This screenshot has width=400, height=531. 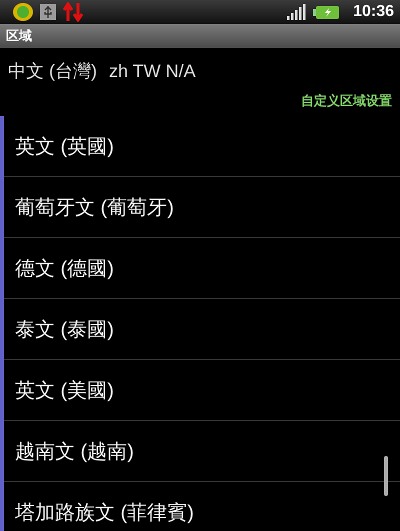 What do you see at coordinates (152, 71) in the screenshot?
I see `locale-code: zh TW N/A` at bounding box center [152, 71].